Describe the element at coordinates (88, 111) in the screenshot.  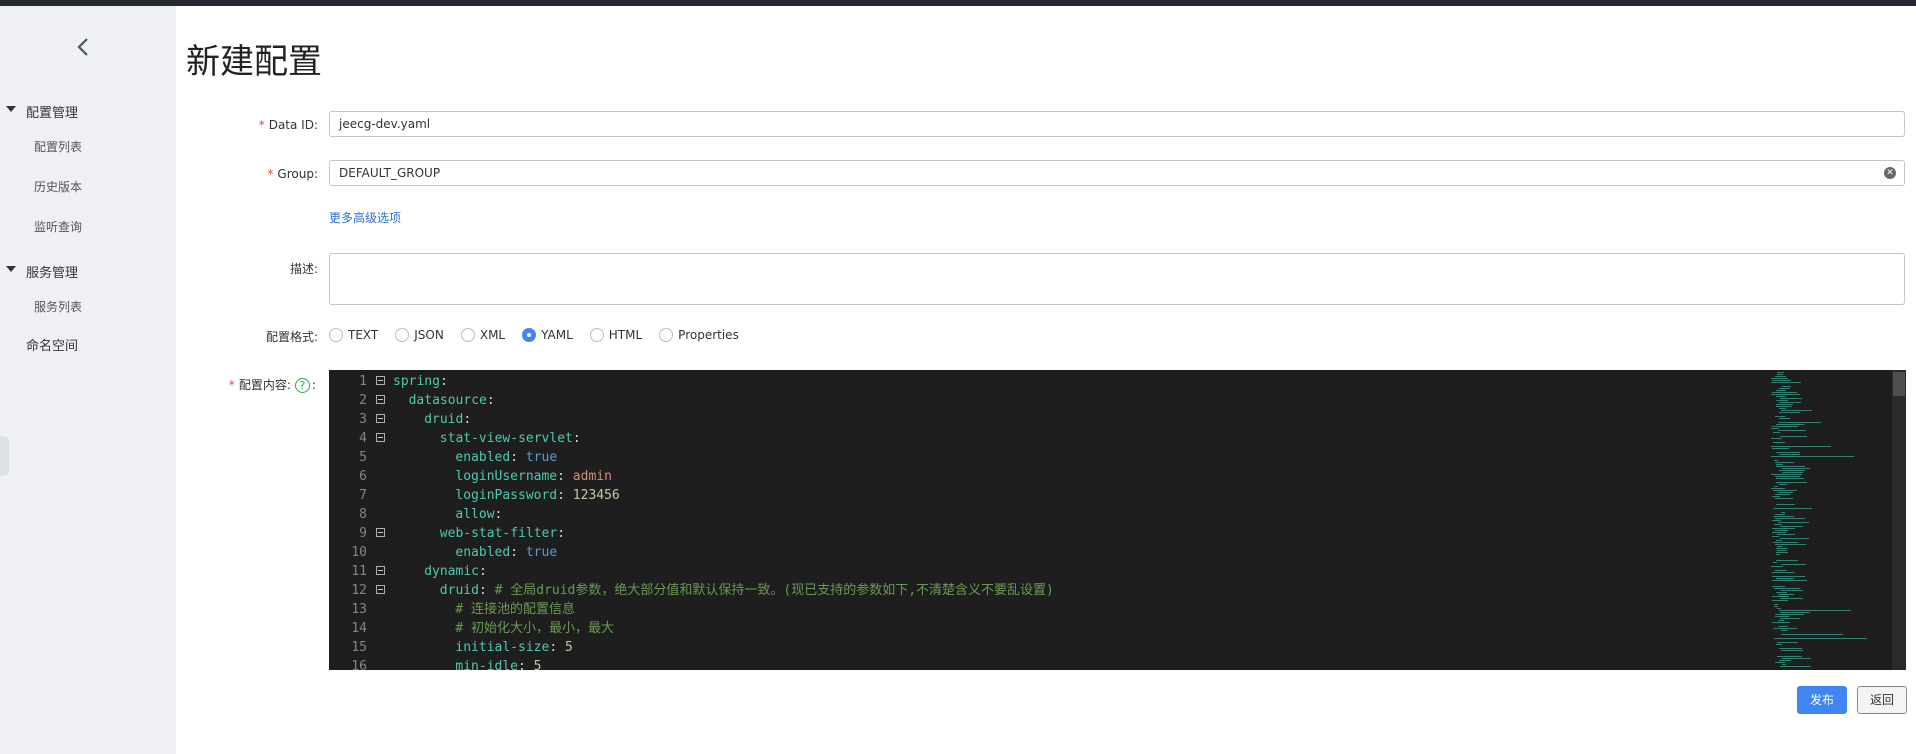
I see `nav-group-config-management: 配置管理` at that location.